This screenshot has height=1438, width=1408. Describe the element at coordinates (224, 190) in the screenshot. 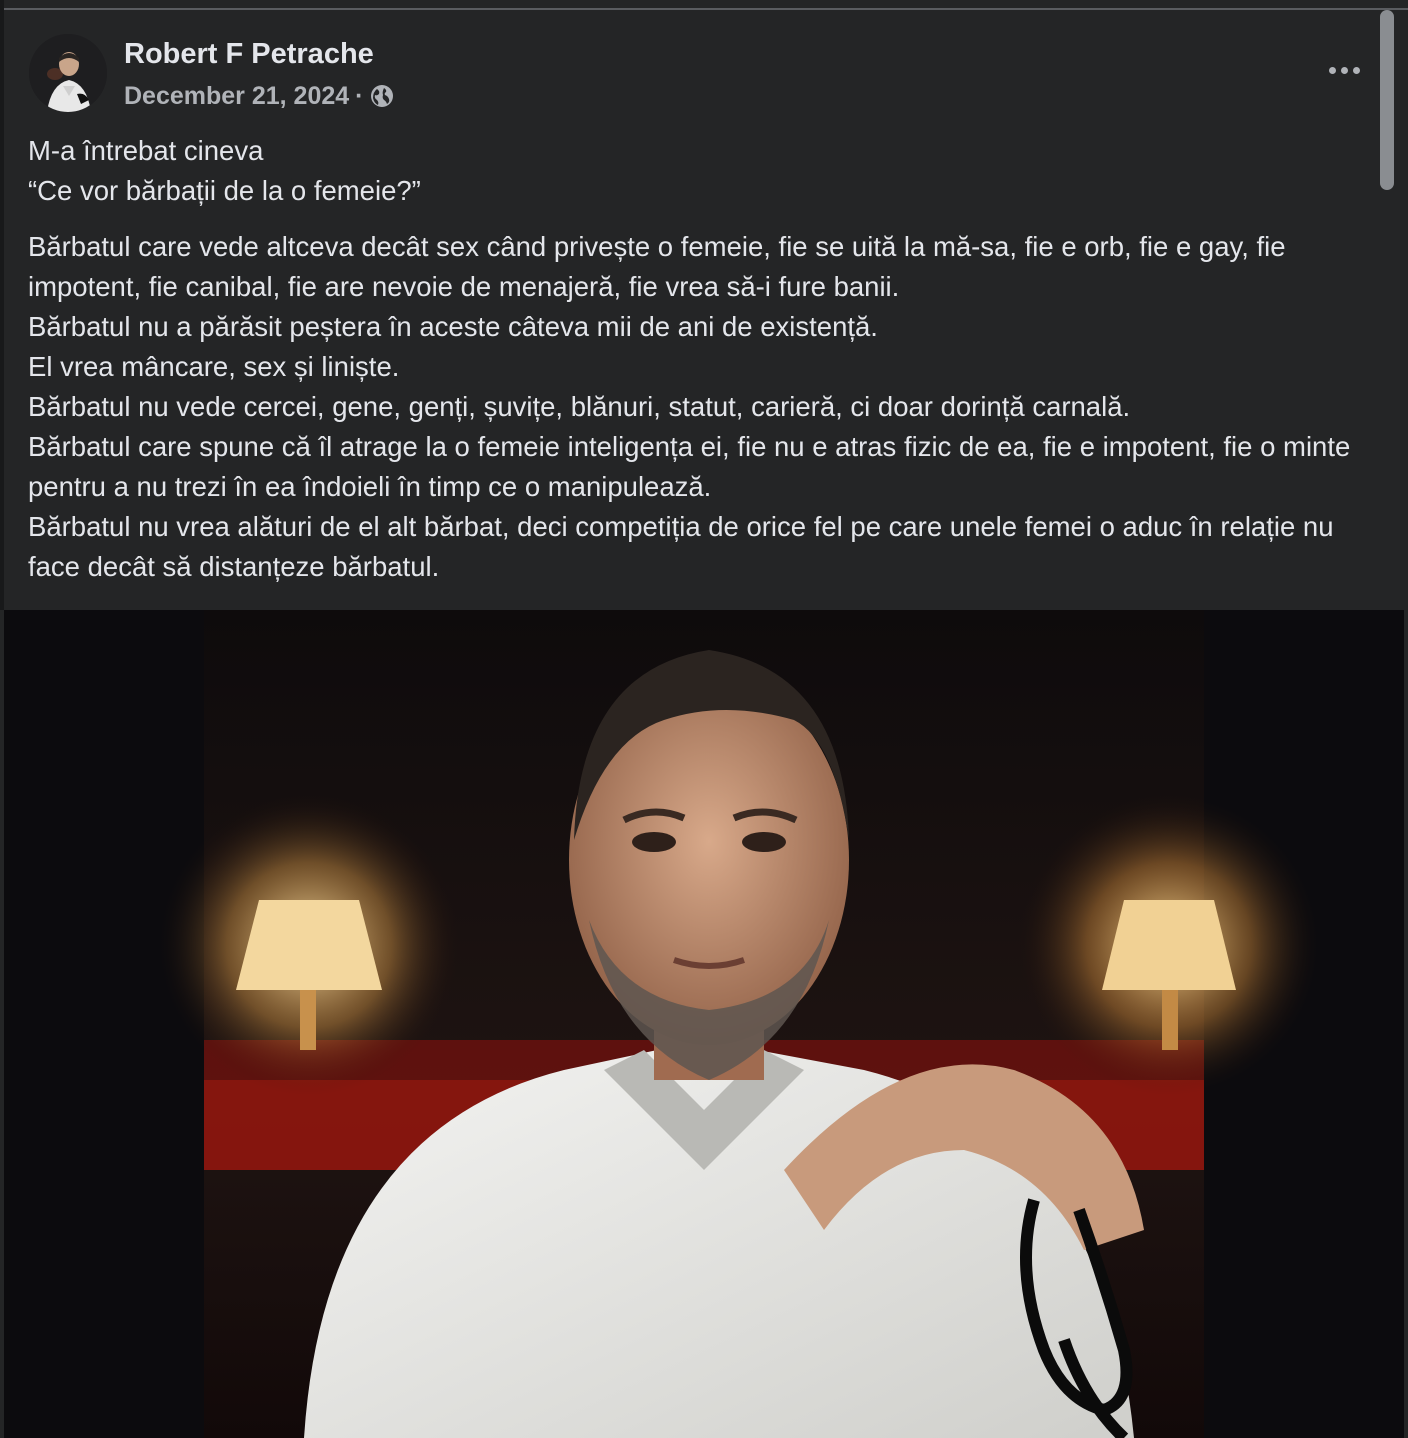

I see `intro-line: “Ce vor bărbații de la o femeie?”` at that location.